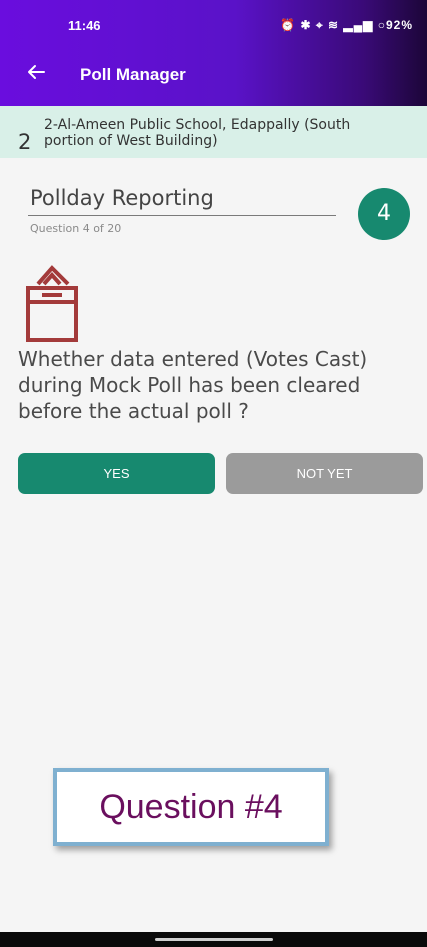 The image size is (427, 947). Describe the element at coordinates (334, 25) in the screenshot. I see `wifi-icon: ≋` at that location.